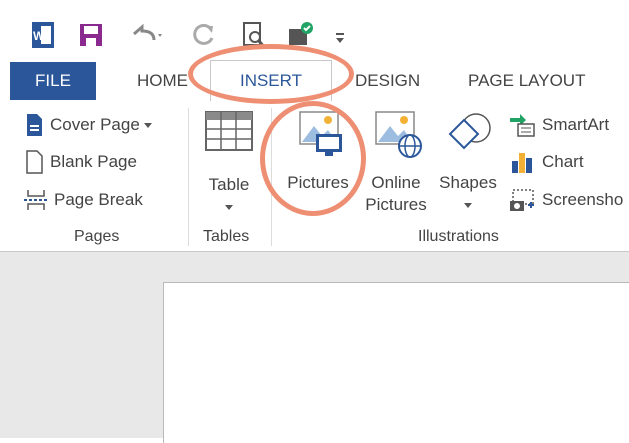 The height and width of the screenshot is (443, 629). I want to click on online-pictures-icon, so click(398, 134).